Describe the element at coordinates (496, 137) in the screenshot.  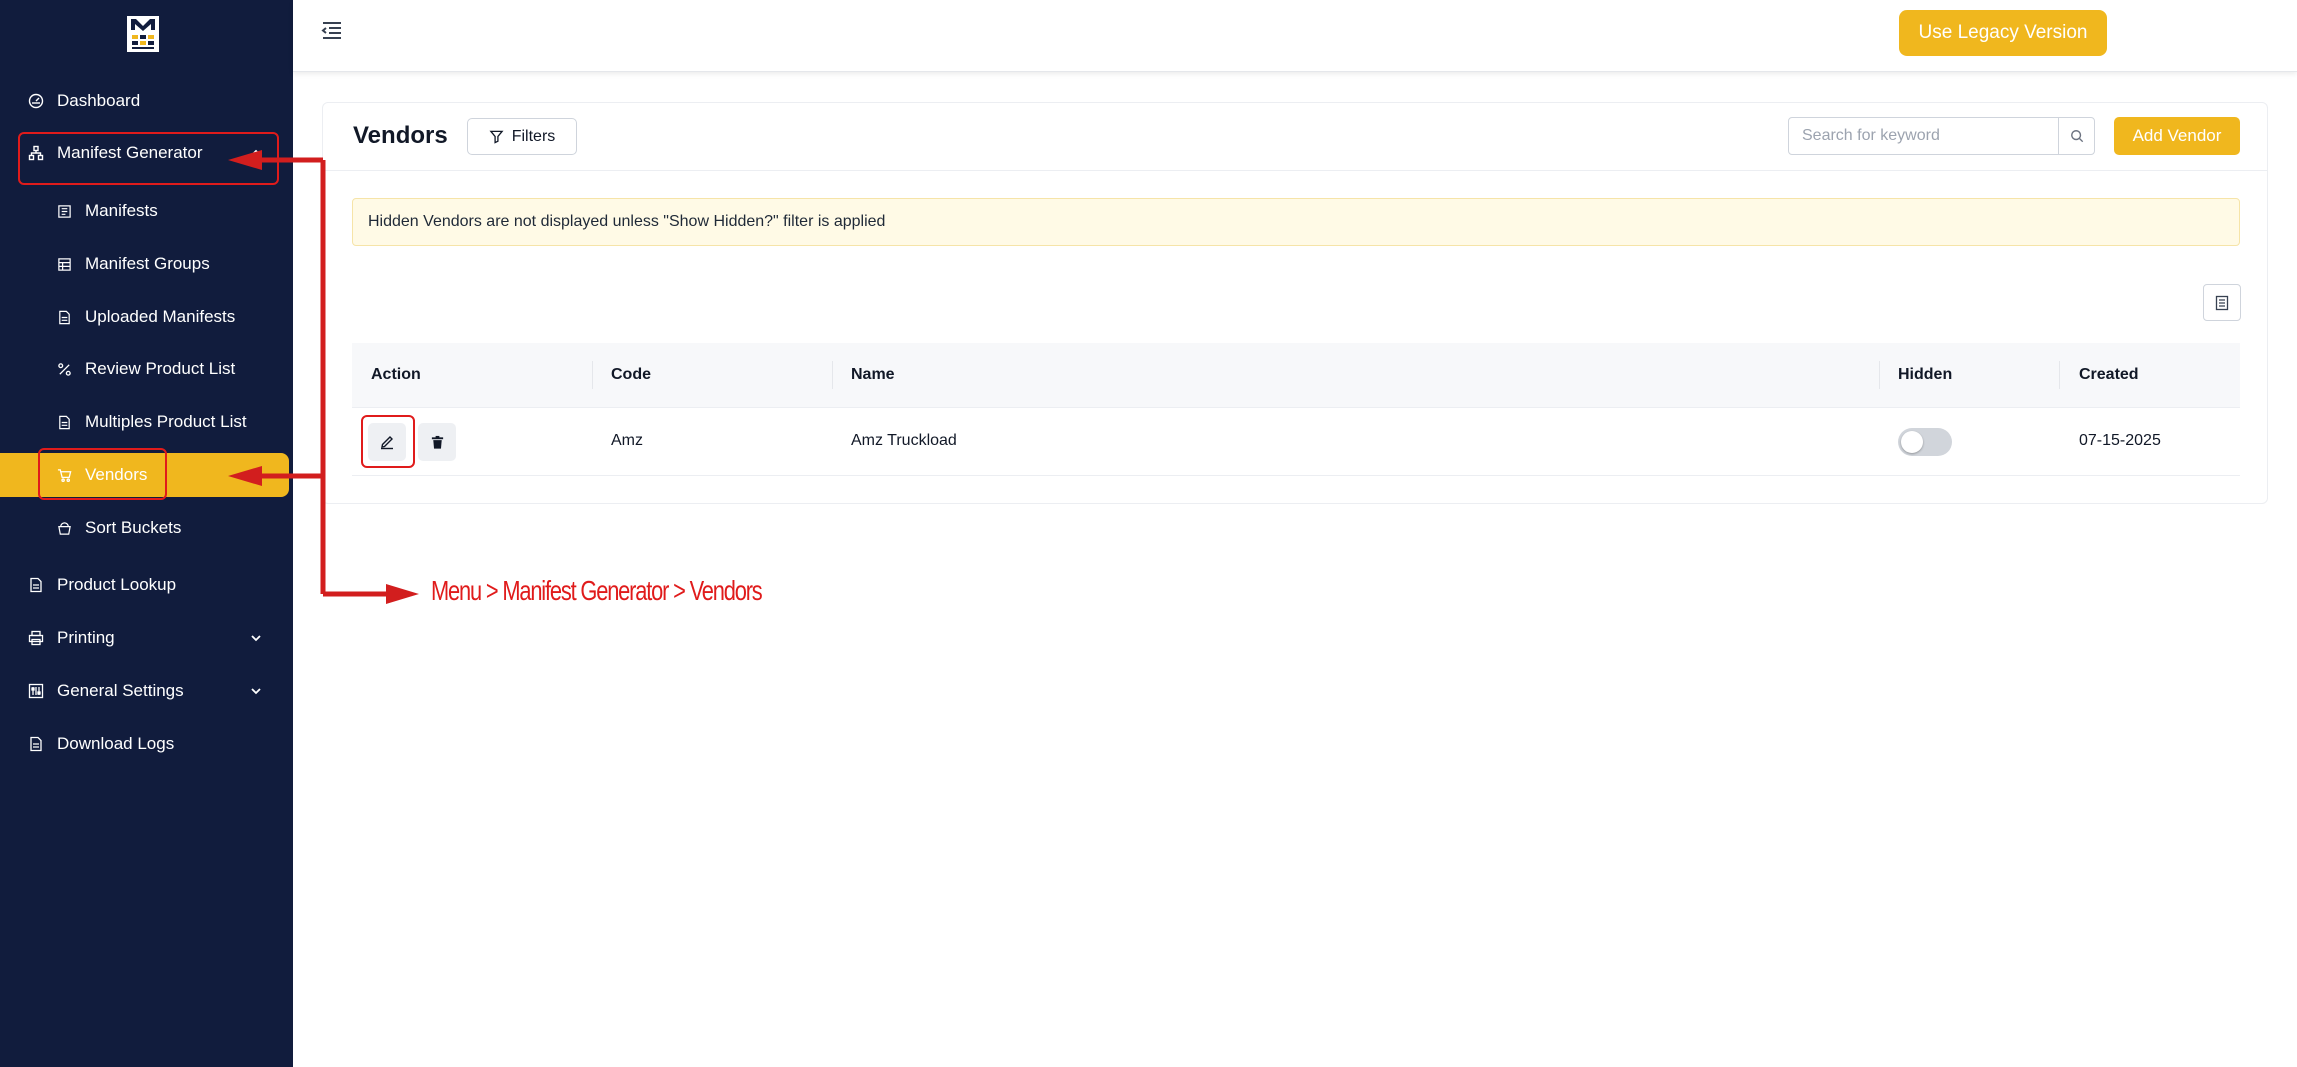
I see `filter-icon` at that location.